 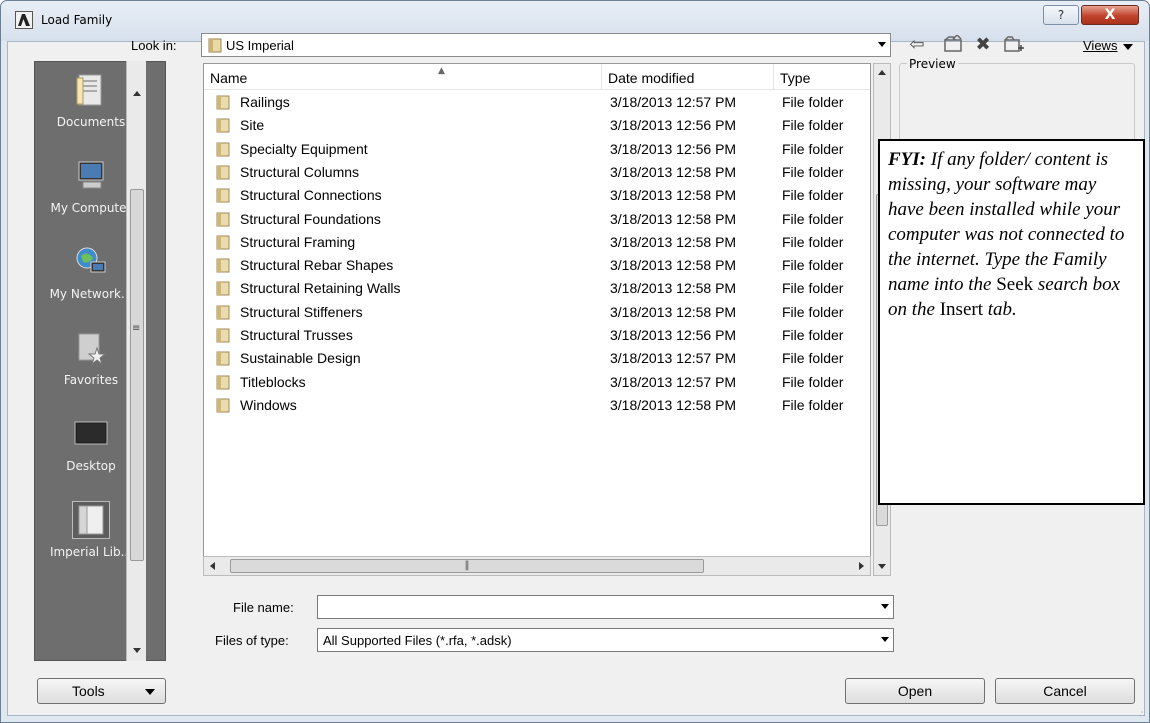 What do you see at coordinates (605, 607) in the screenshot?
I see `file-name-input` at bounding box center [605, 607].